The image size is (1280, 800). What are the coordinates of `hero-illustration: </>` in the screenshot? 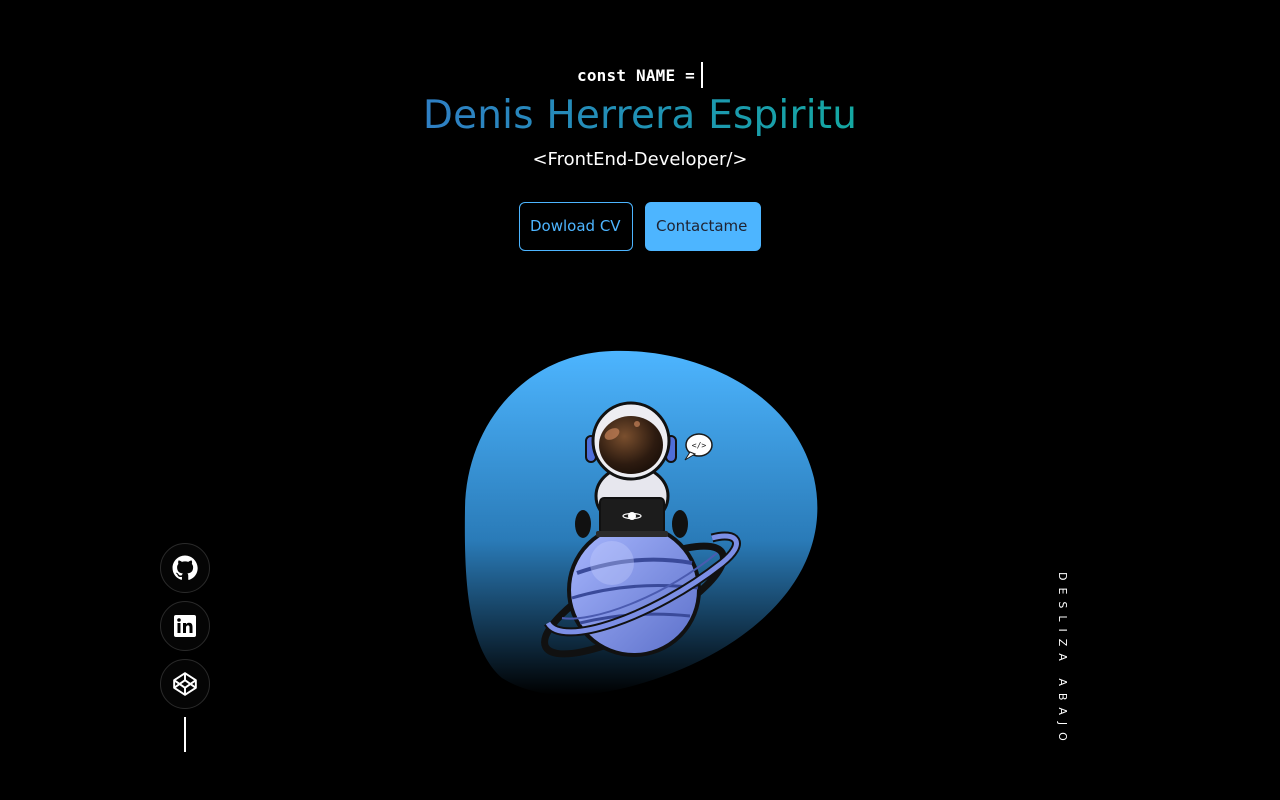 It's located at (640, 524).